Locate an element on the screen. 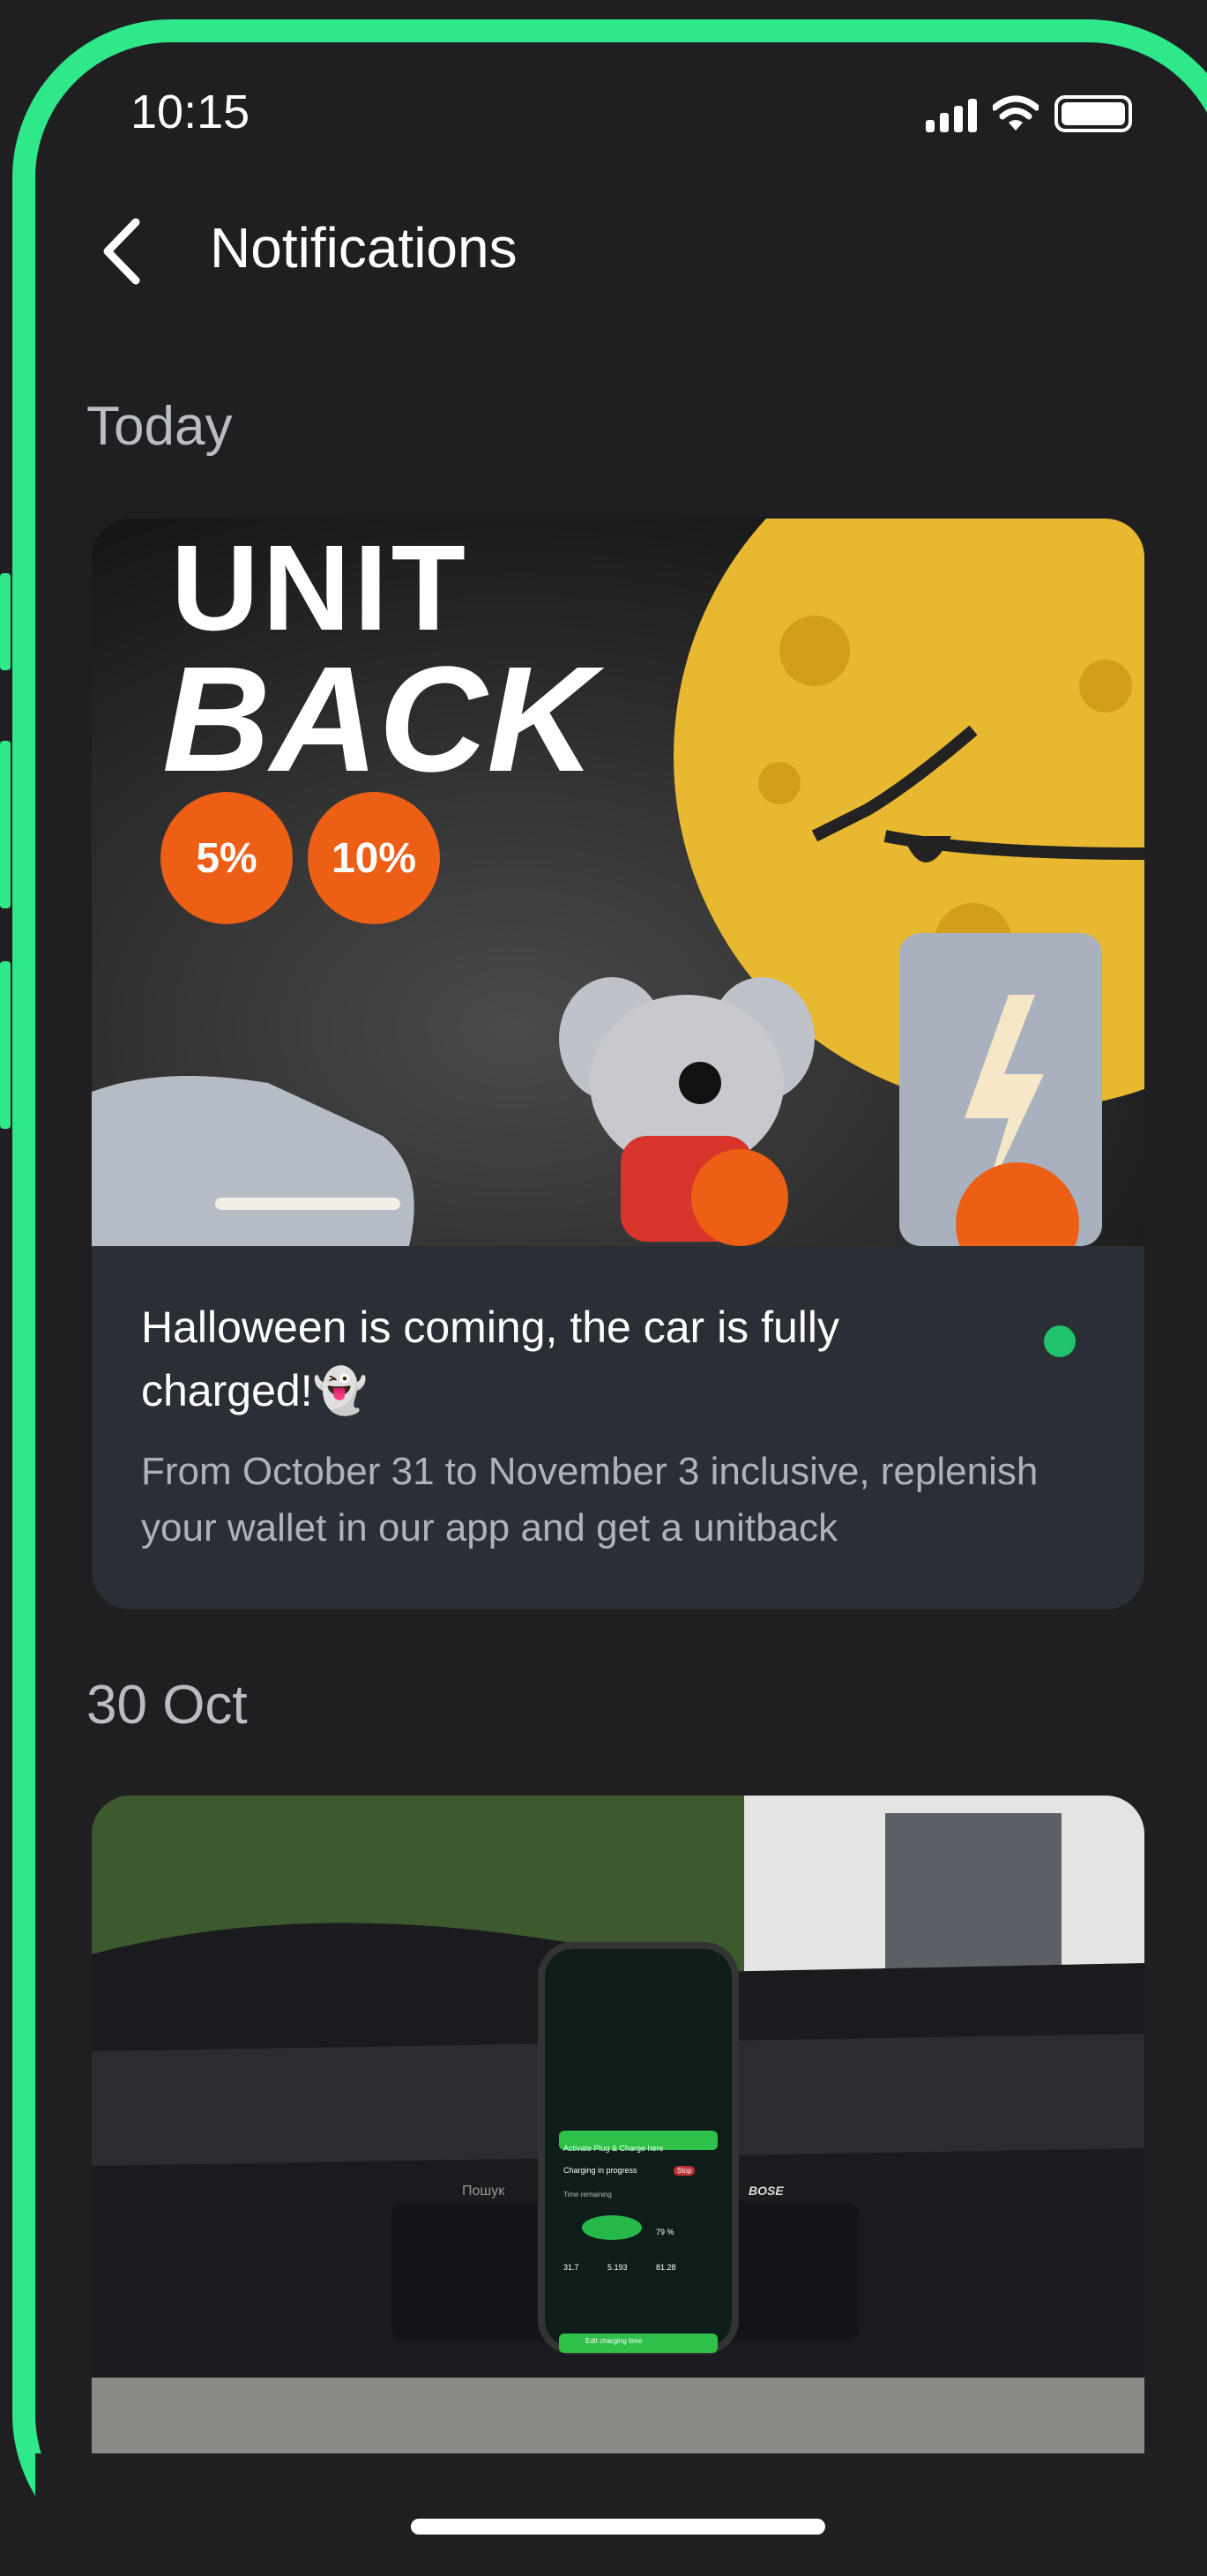  section-label-30-oct: 30 Oct is located at coordinates (167, 1705).